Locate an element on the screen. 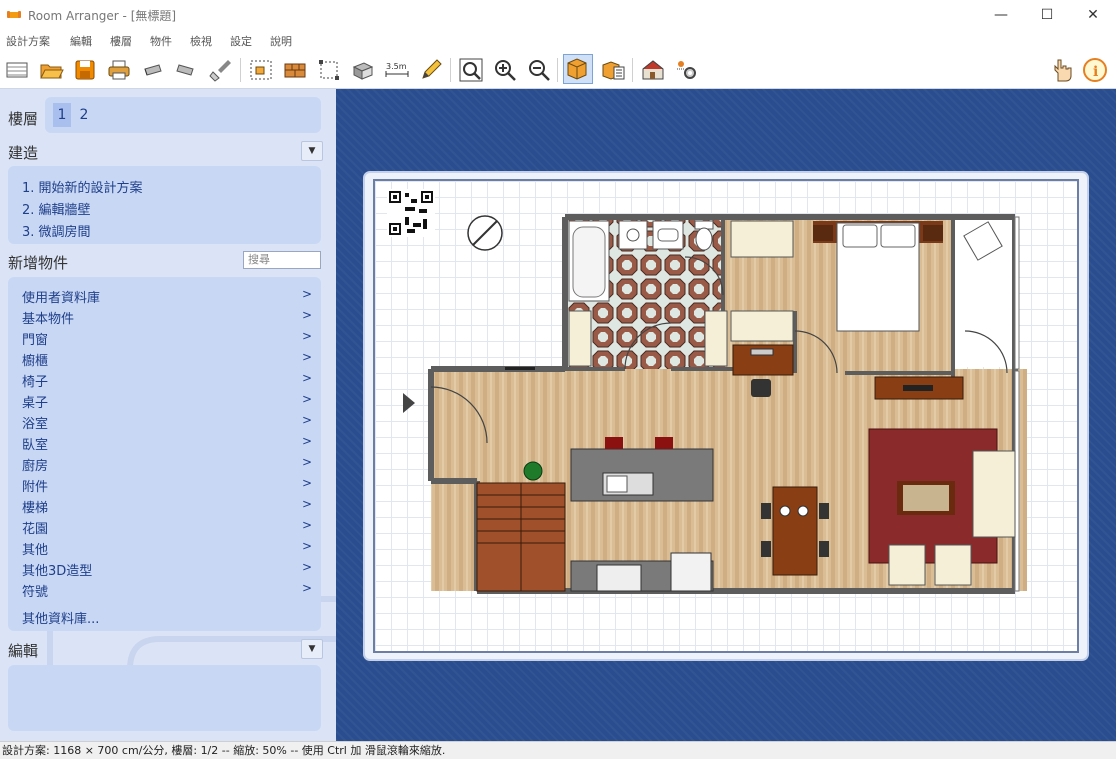  object-search-input: 搜尋 is located at coordinates (282, 260).